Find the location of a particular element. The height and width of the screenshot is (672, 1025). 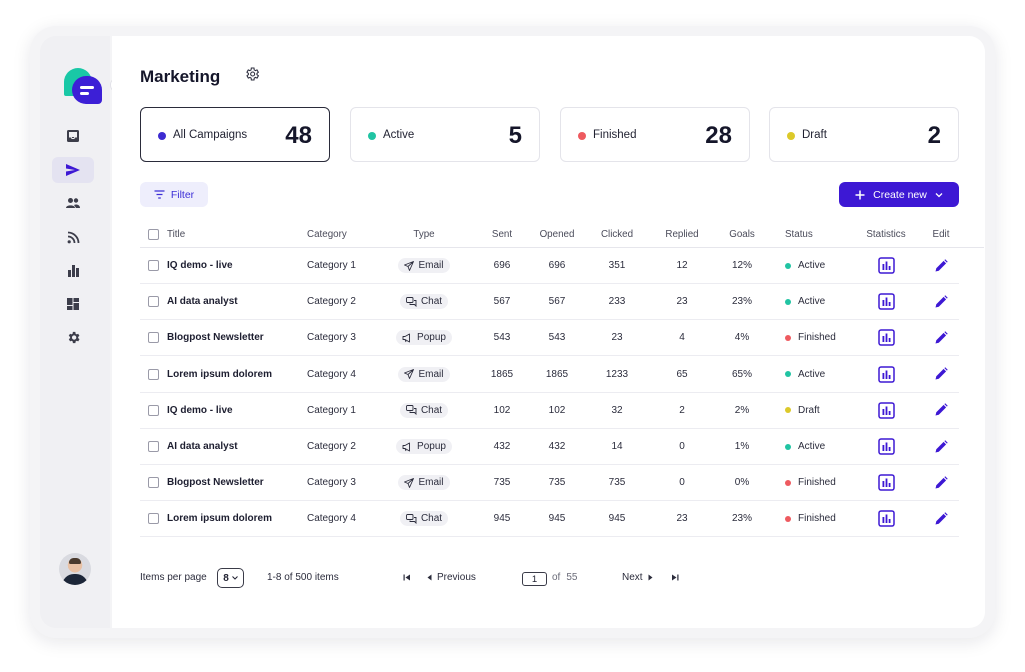

sidebar-item-campaigns is located at coordinates (73, 170).